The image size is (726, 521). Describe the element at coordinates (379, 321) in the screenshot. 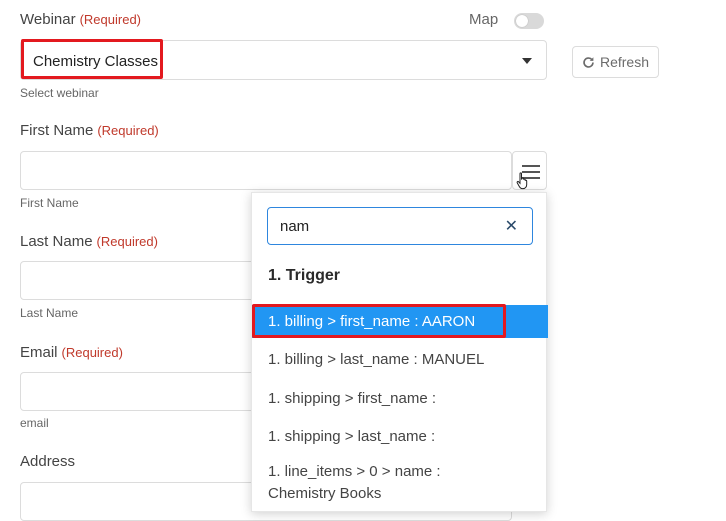

I see `highlight-box-option` at that location.